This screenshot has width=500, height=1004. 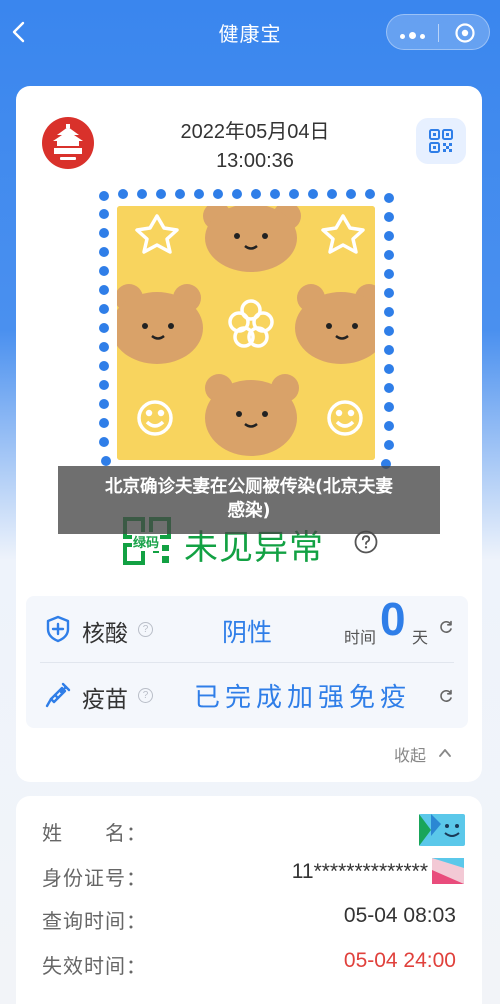 I want to click on nucleic-help-icon: ?, so click(x=145, y=629).